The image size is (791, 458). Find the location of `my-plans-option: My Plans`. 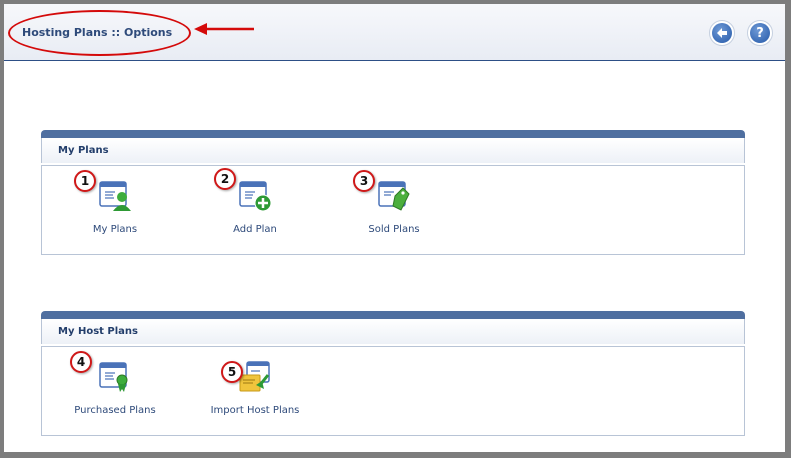

my-plans-option: My Plans is located at coordinates (115, 205).